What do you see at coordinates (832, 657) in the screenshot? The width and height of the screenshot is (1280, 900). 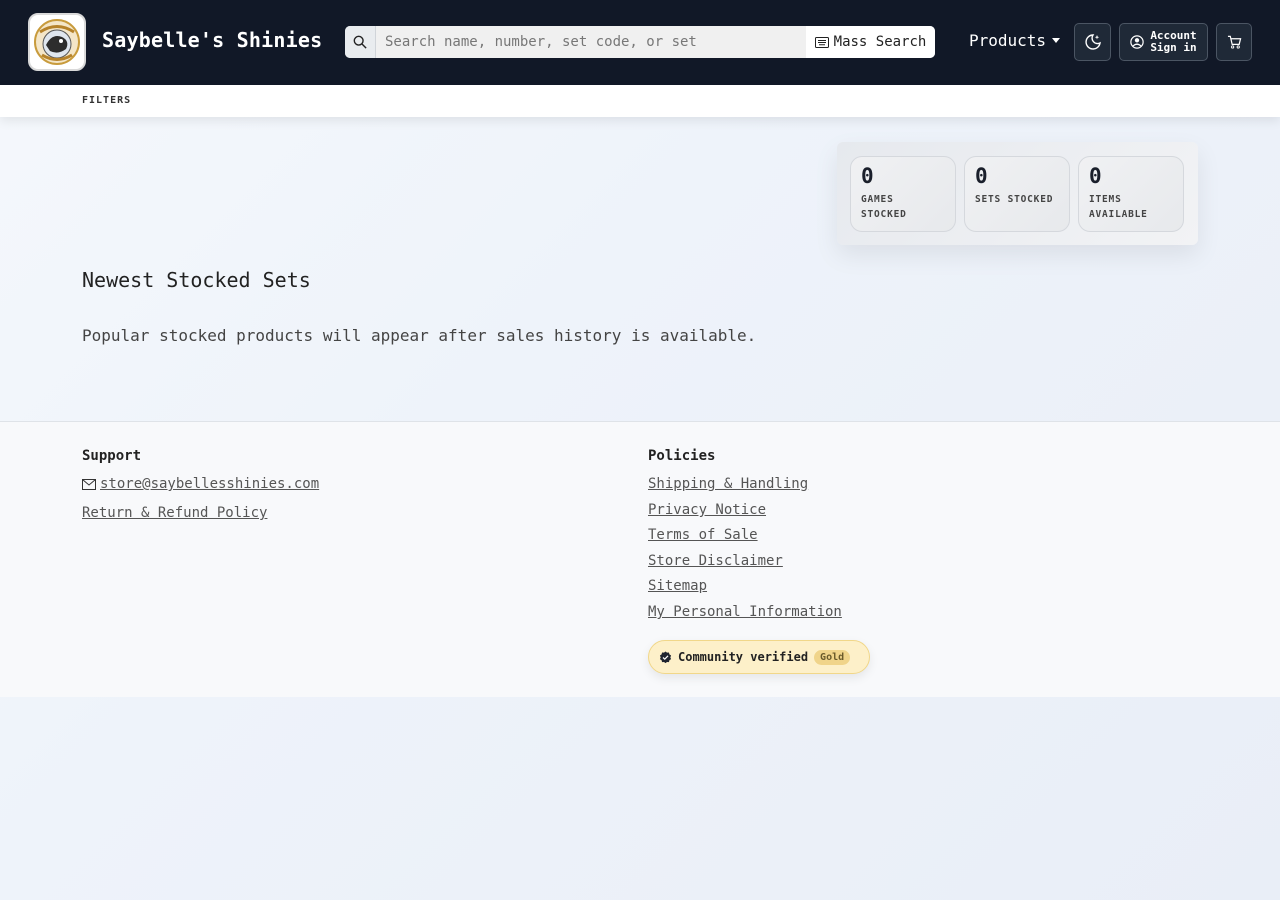 I see `badge-tier: Gold` at bounding box center [832, 657].